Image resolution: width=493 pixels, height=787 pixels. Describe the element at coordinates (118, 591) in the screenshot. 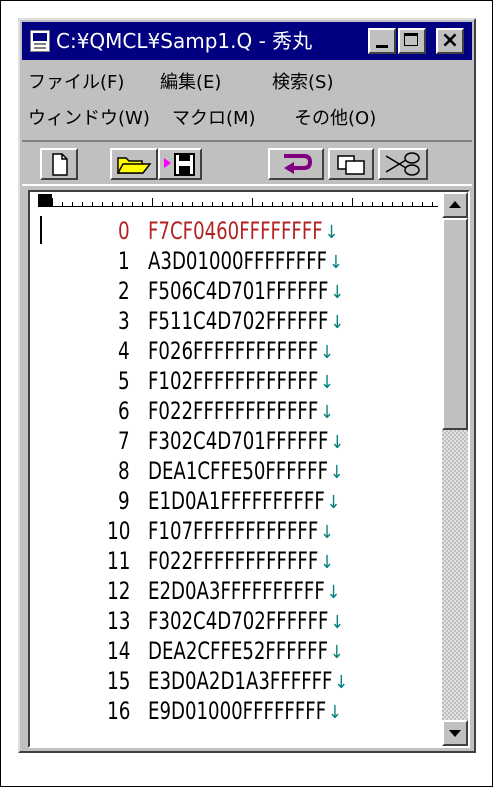

I see `line-number: 12` at that location.